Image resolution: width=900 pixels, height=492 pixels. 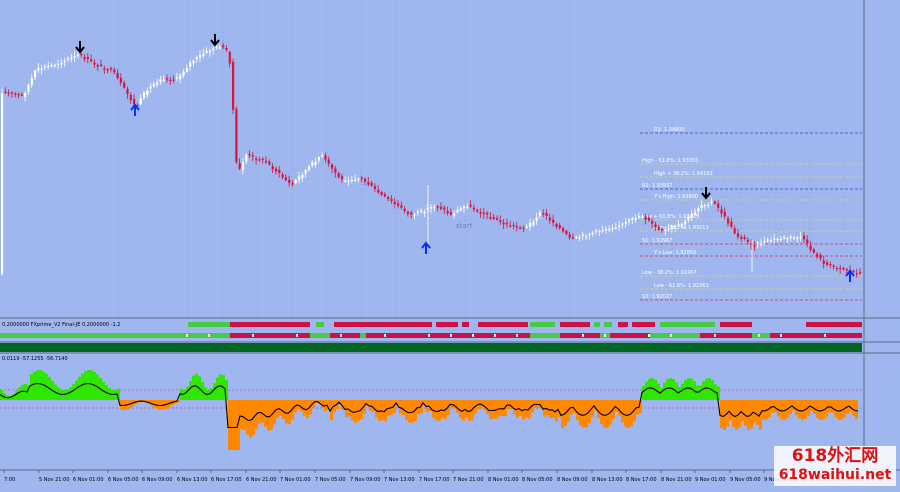 I want to click on x-axis-label: 7 Nov 13:00, so click(x=399, y=480).